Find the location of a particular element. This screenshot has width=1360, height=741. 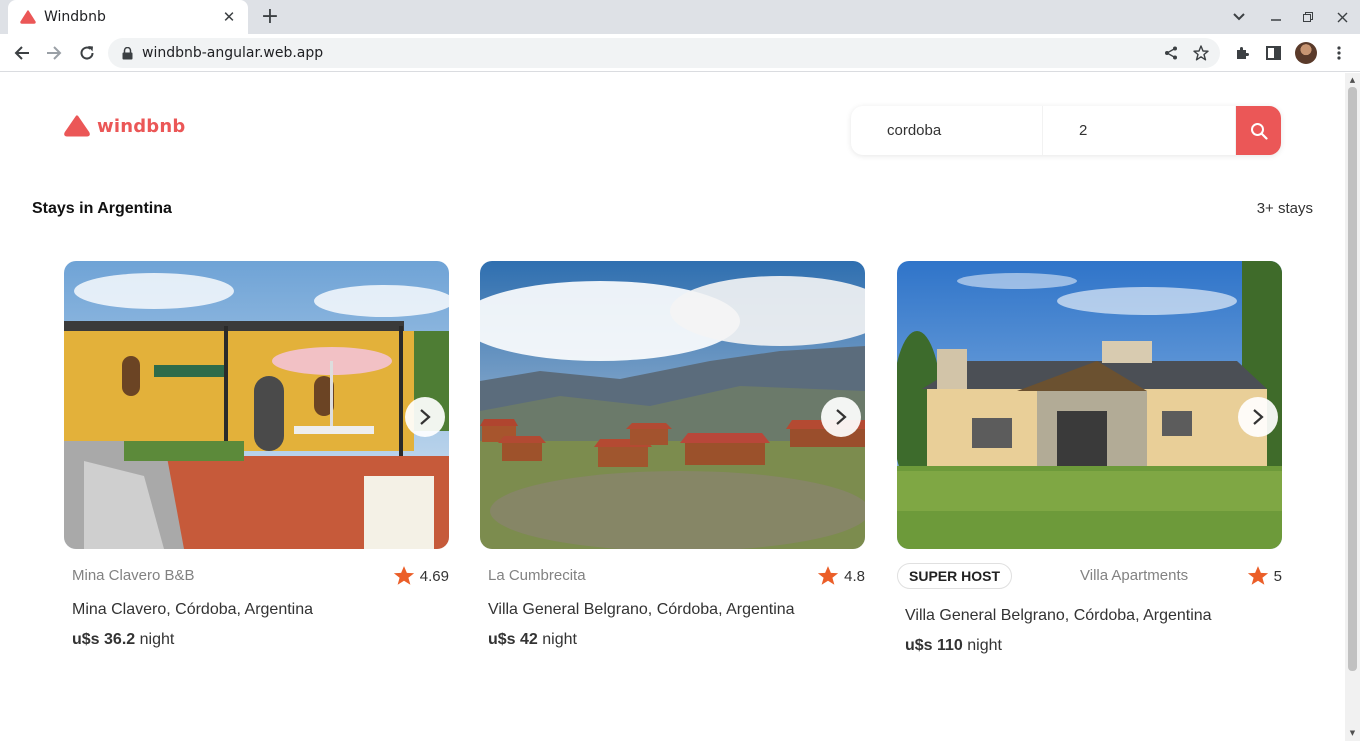

stay-rating: 5 is located at coordinates (1264, 576).